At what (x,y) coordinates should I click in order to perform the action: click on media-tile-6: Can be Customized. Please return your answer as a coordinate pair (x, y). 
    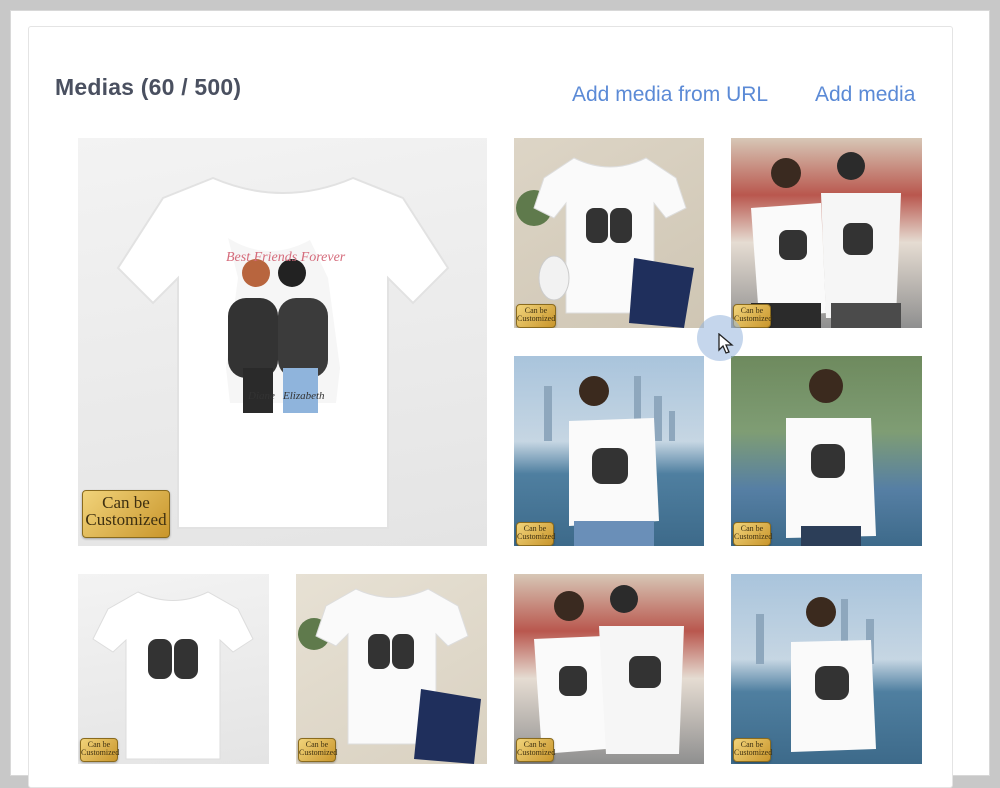
    Looking at the image, I should click on (173, 669).